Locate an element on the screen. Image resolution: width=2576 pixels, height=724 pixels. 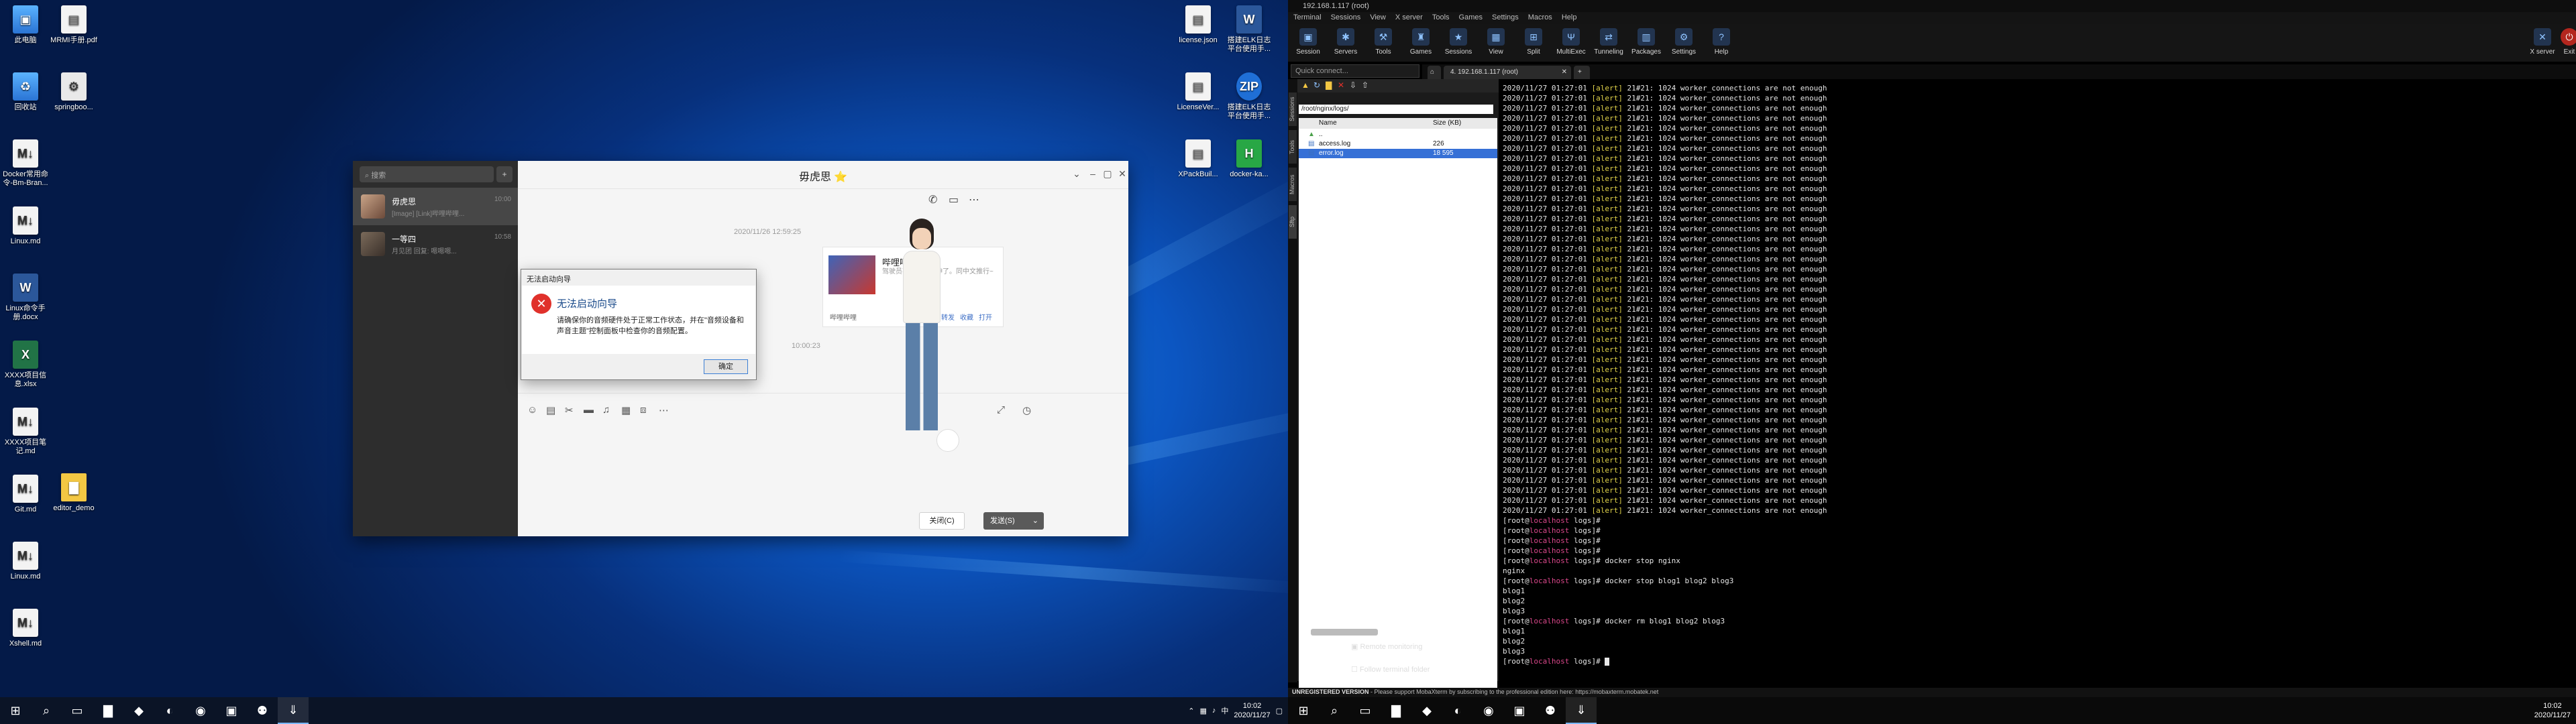
explorer-icon: ▇ is located at coordinates (108, 710).